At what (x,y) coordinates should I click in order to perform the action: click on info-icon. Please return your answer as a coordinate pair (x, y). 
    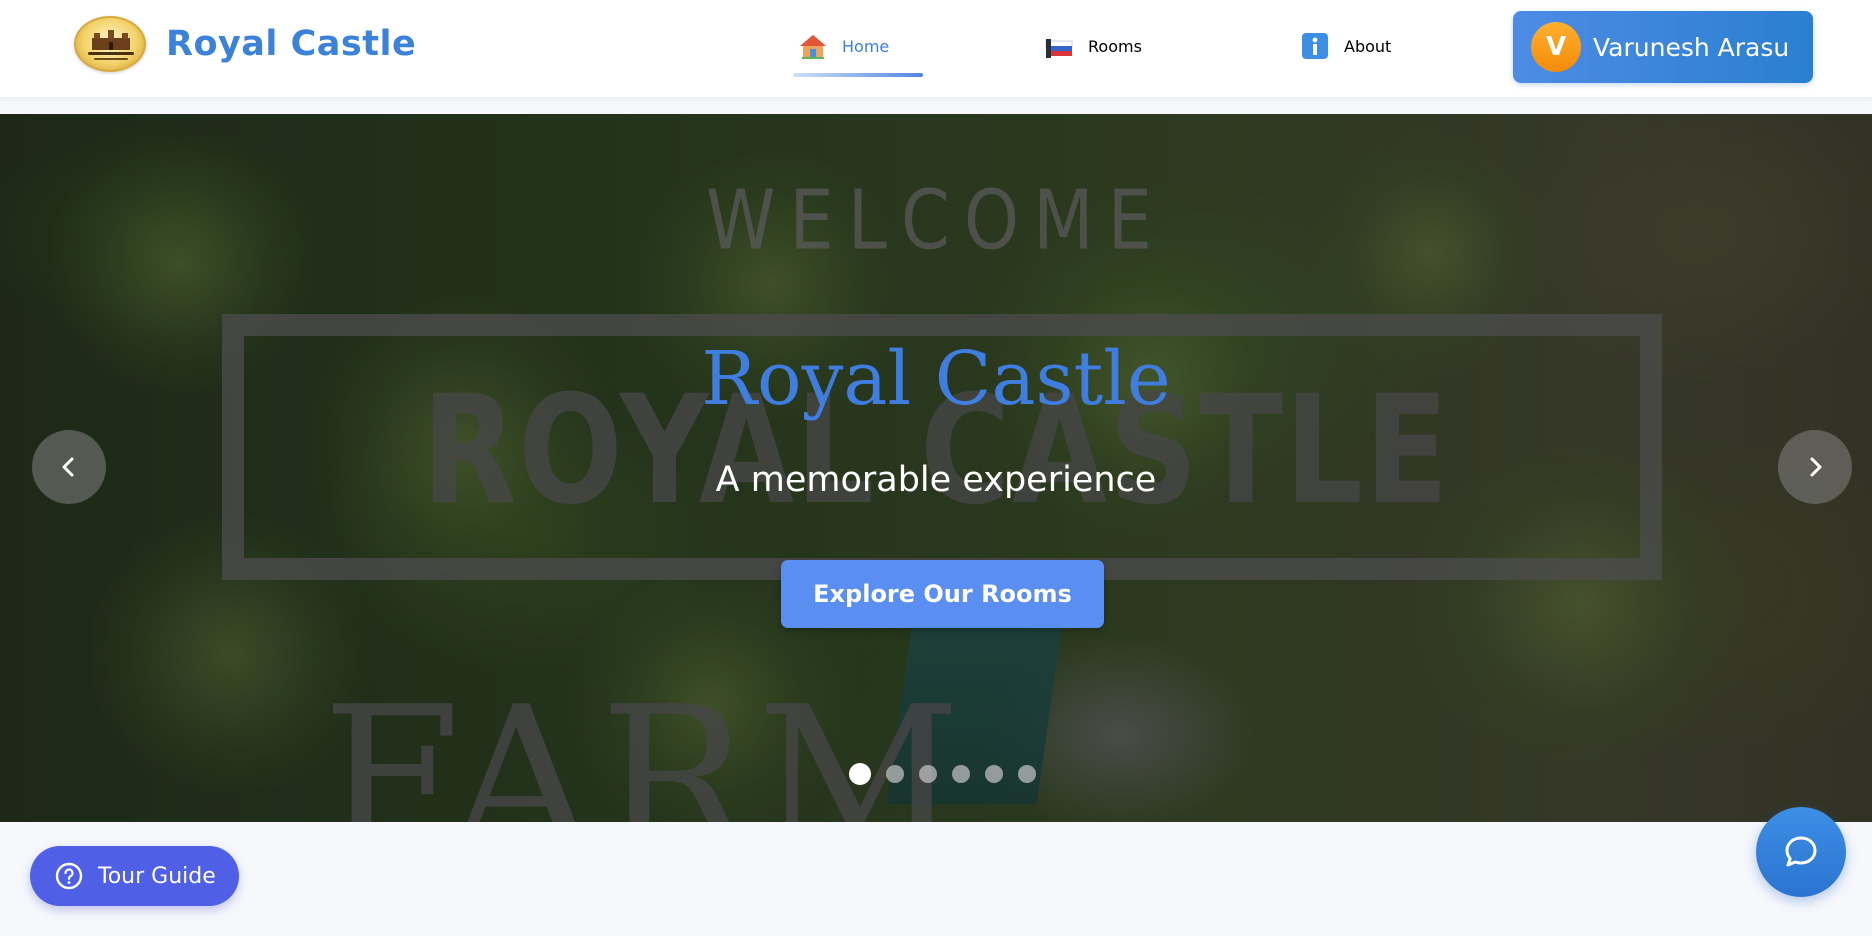
    Looking at the image, I should click on (1315, 46).